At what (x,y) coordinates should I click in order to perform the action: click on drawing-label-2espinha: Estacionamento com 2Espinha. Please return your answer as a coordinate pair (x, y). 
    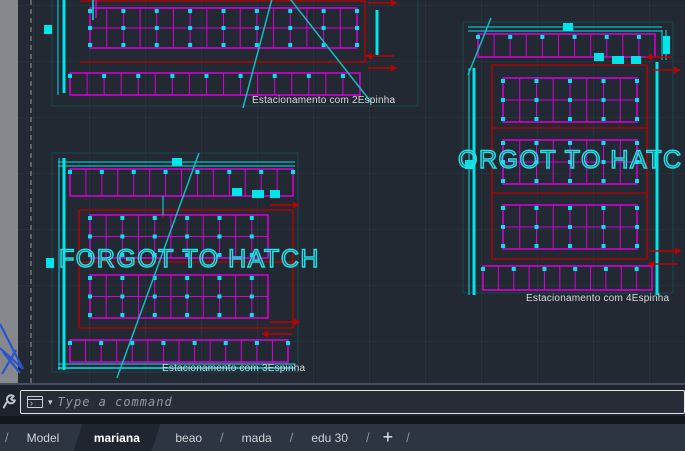
    Looking at the image, I should click on (323, 100).